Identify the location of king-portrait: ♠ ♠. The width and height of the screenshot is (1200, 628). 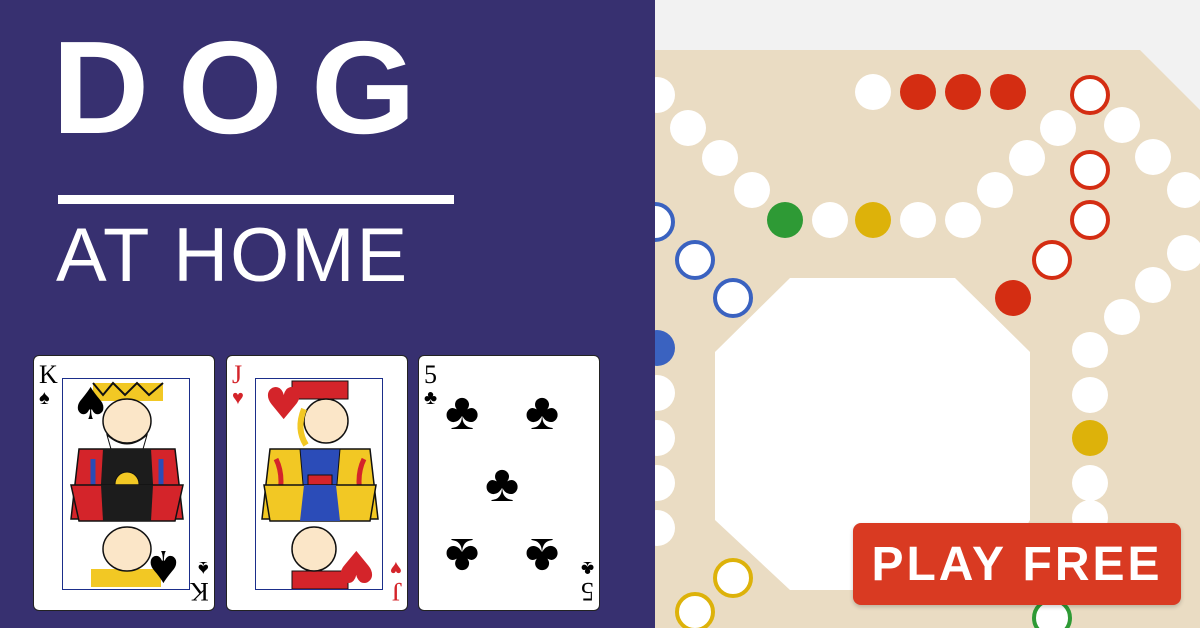
(126, 484).